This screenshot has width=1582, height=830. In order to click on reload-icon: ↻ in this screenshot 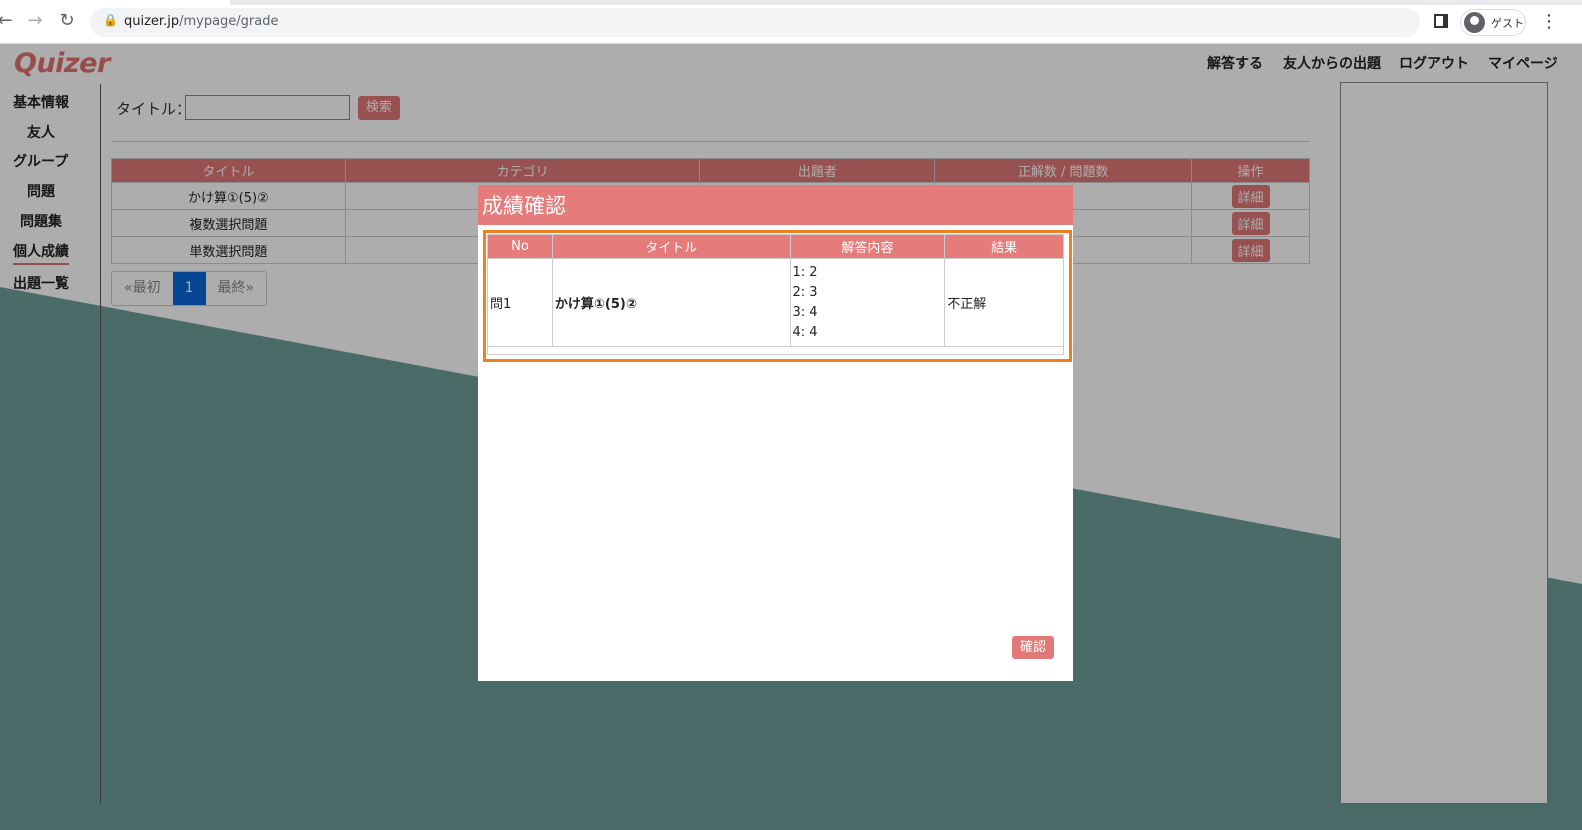, I will do `click(67, 21)`.